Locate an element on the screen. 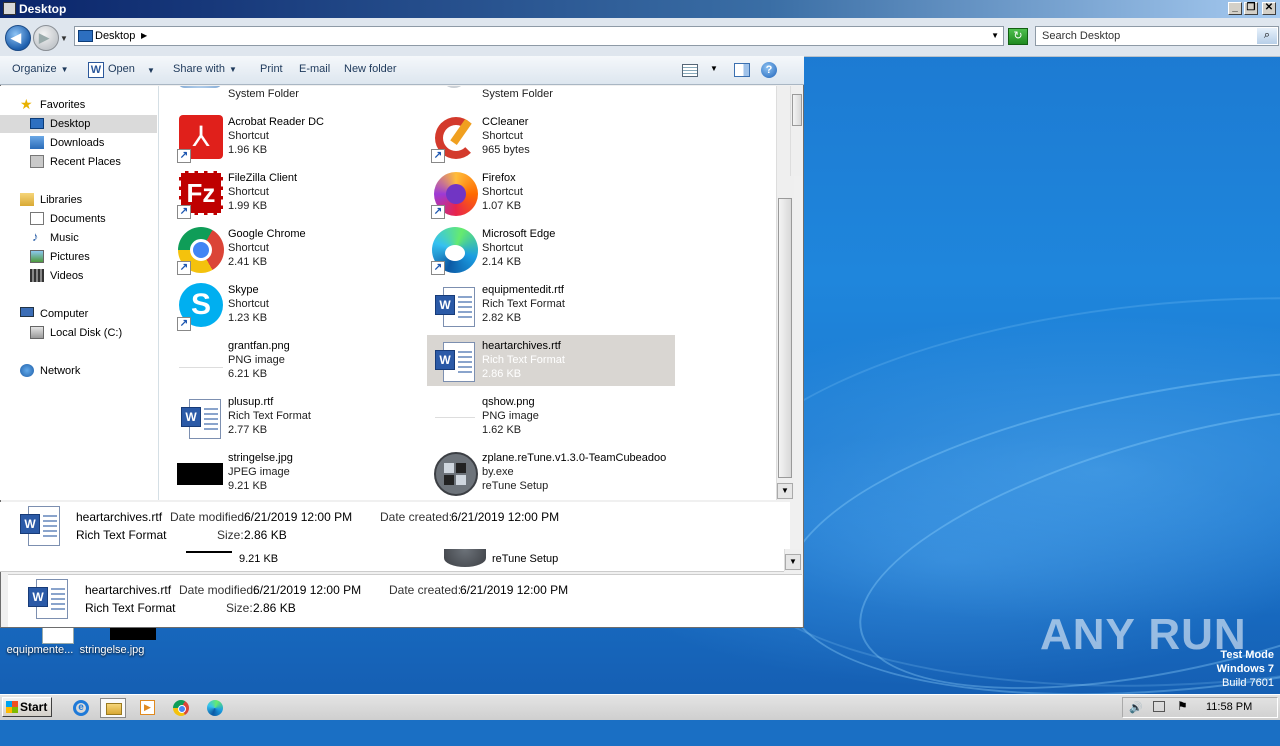 This screenshot has height=746, width=1280. title-bar: Desktop _ ❐ ✕ is located at coordinates (640, 9).